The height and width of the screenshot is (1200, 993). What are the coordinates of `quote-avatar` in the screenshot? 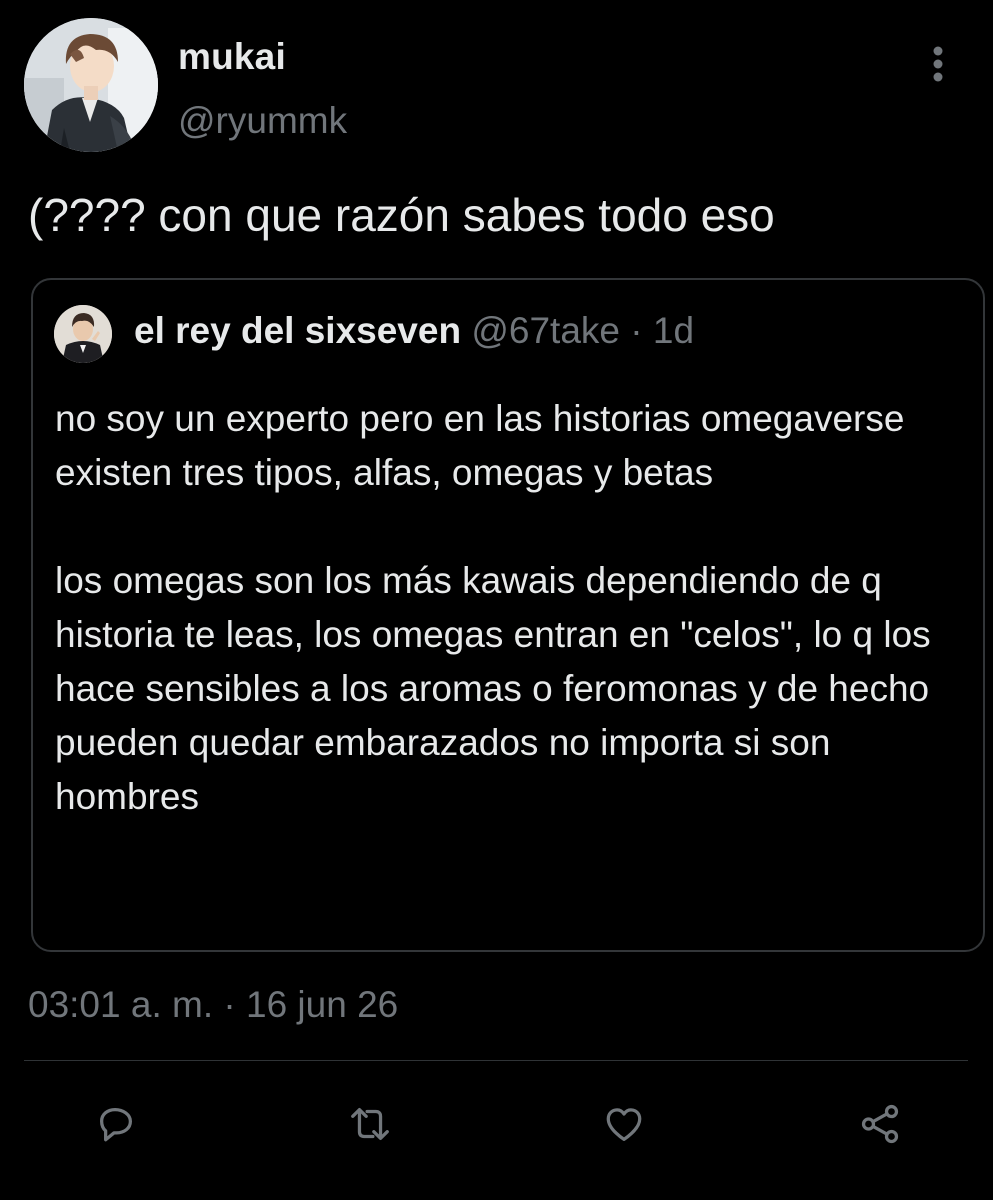 It's located at (83, 334).